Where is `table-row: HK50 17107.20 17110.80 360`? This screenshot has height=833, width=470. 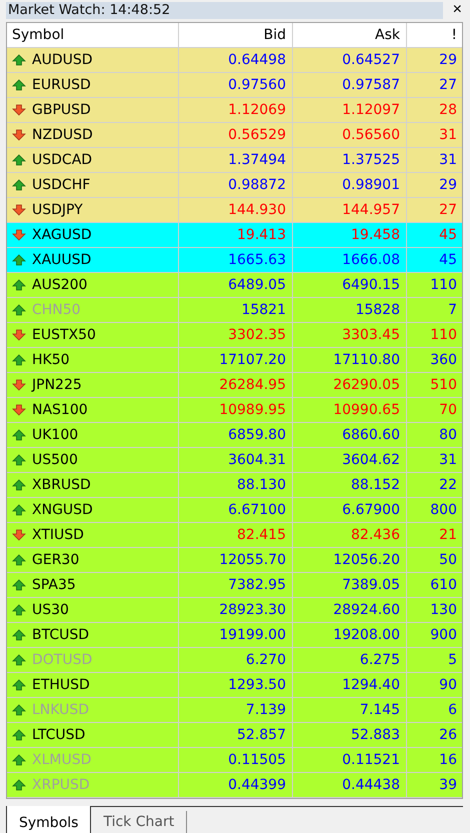
table-row: HK50 17107.20 17110.80 360 is located at coordinates (234, 360).